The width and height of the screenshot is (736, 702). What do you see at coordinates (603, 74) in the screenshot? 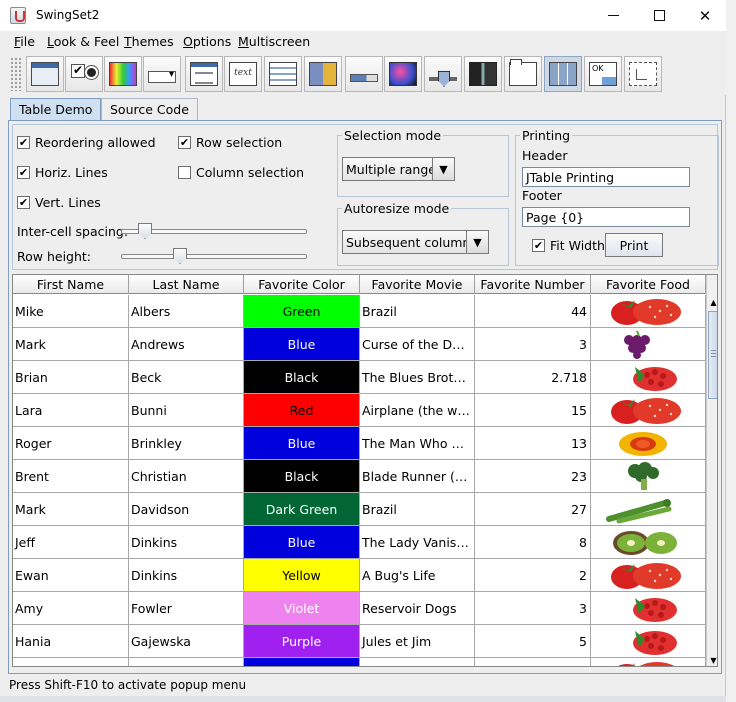
I see `tooltip-button: OK` at bounding box center [603, 74].